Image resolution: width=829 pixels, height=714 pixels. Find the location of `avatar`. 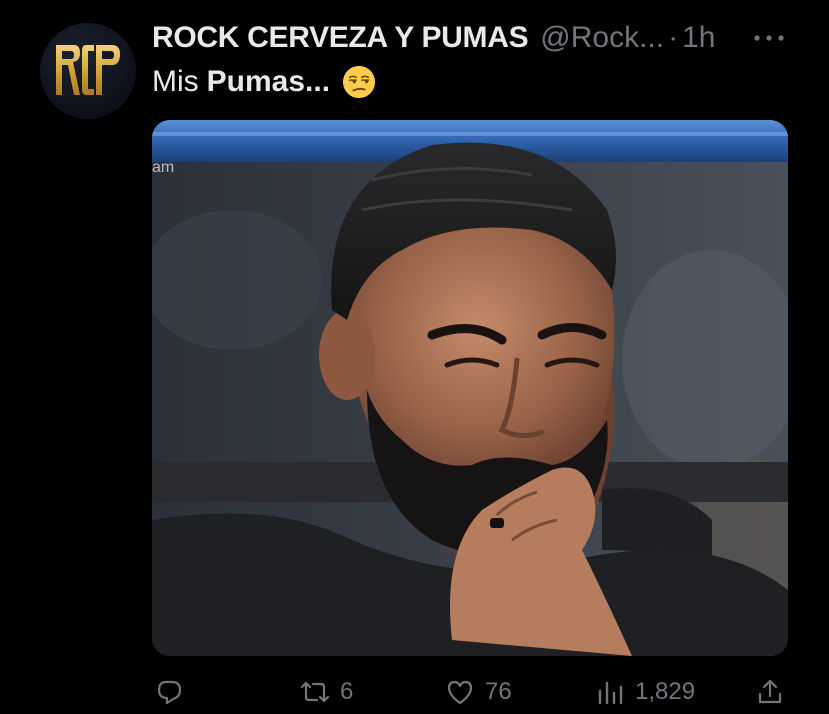

avatar is located at coordinates (88, 71).